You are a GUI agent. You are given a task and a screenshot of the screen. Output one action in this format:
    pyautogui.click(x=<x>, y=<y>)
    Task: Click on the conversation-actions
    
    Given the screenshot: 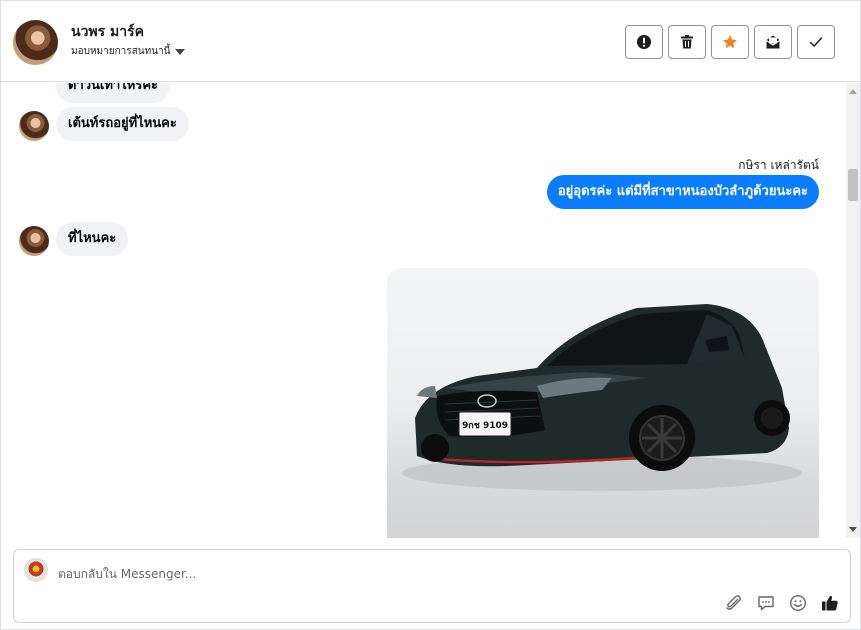 What is the action you would take?
    pyautogui.click(x=730, y=42)
    